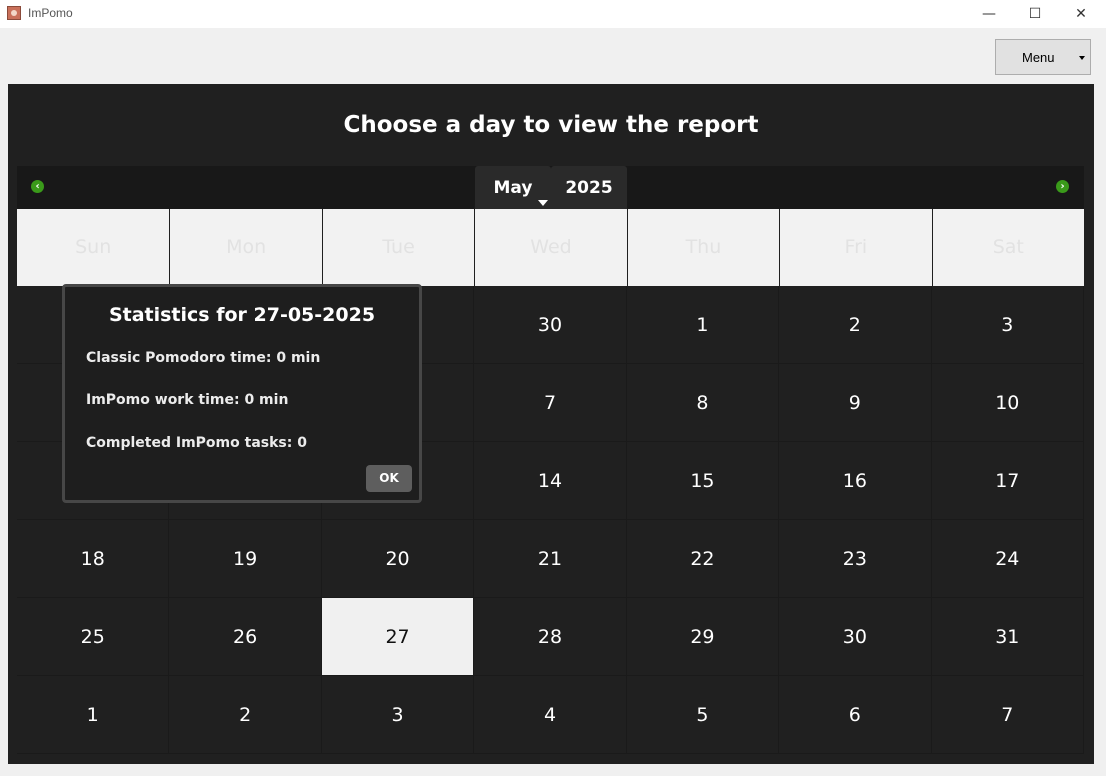 This screenshot has height=776, width=1106. Describe the element at coordinates (855, 559) in the screenshot. I see `day-cell: 23` at that location.